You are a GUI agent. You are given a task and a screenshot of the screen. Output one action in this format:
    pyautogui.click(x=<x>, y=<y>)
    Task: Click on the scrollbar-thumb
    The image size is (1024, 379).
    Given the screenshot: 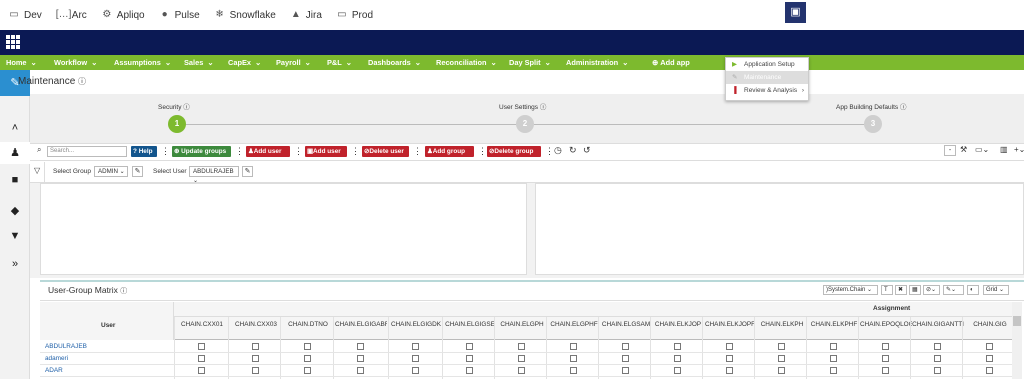 What is the action you would take?
    pyautogui.click(x=1017, y=321)
    